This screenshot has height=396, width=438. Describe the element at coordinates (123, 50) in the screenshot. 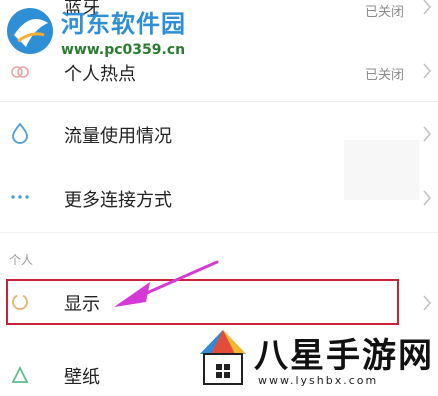

I see `watermark-top-url: www.pc0359.cn` at that location.